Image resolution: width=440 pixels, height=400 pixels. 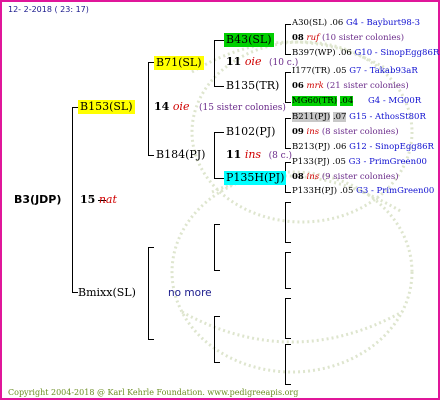 I want to click on gen3-d-num: 11, so click(x=234, y=154).